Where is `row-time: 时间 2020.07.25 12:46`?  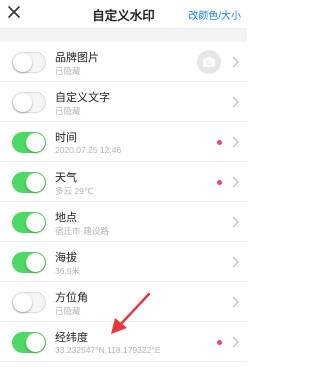
row-time: 时间 2020.07.25 12:46 is located at coordinates (123, 142).